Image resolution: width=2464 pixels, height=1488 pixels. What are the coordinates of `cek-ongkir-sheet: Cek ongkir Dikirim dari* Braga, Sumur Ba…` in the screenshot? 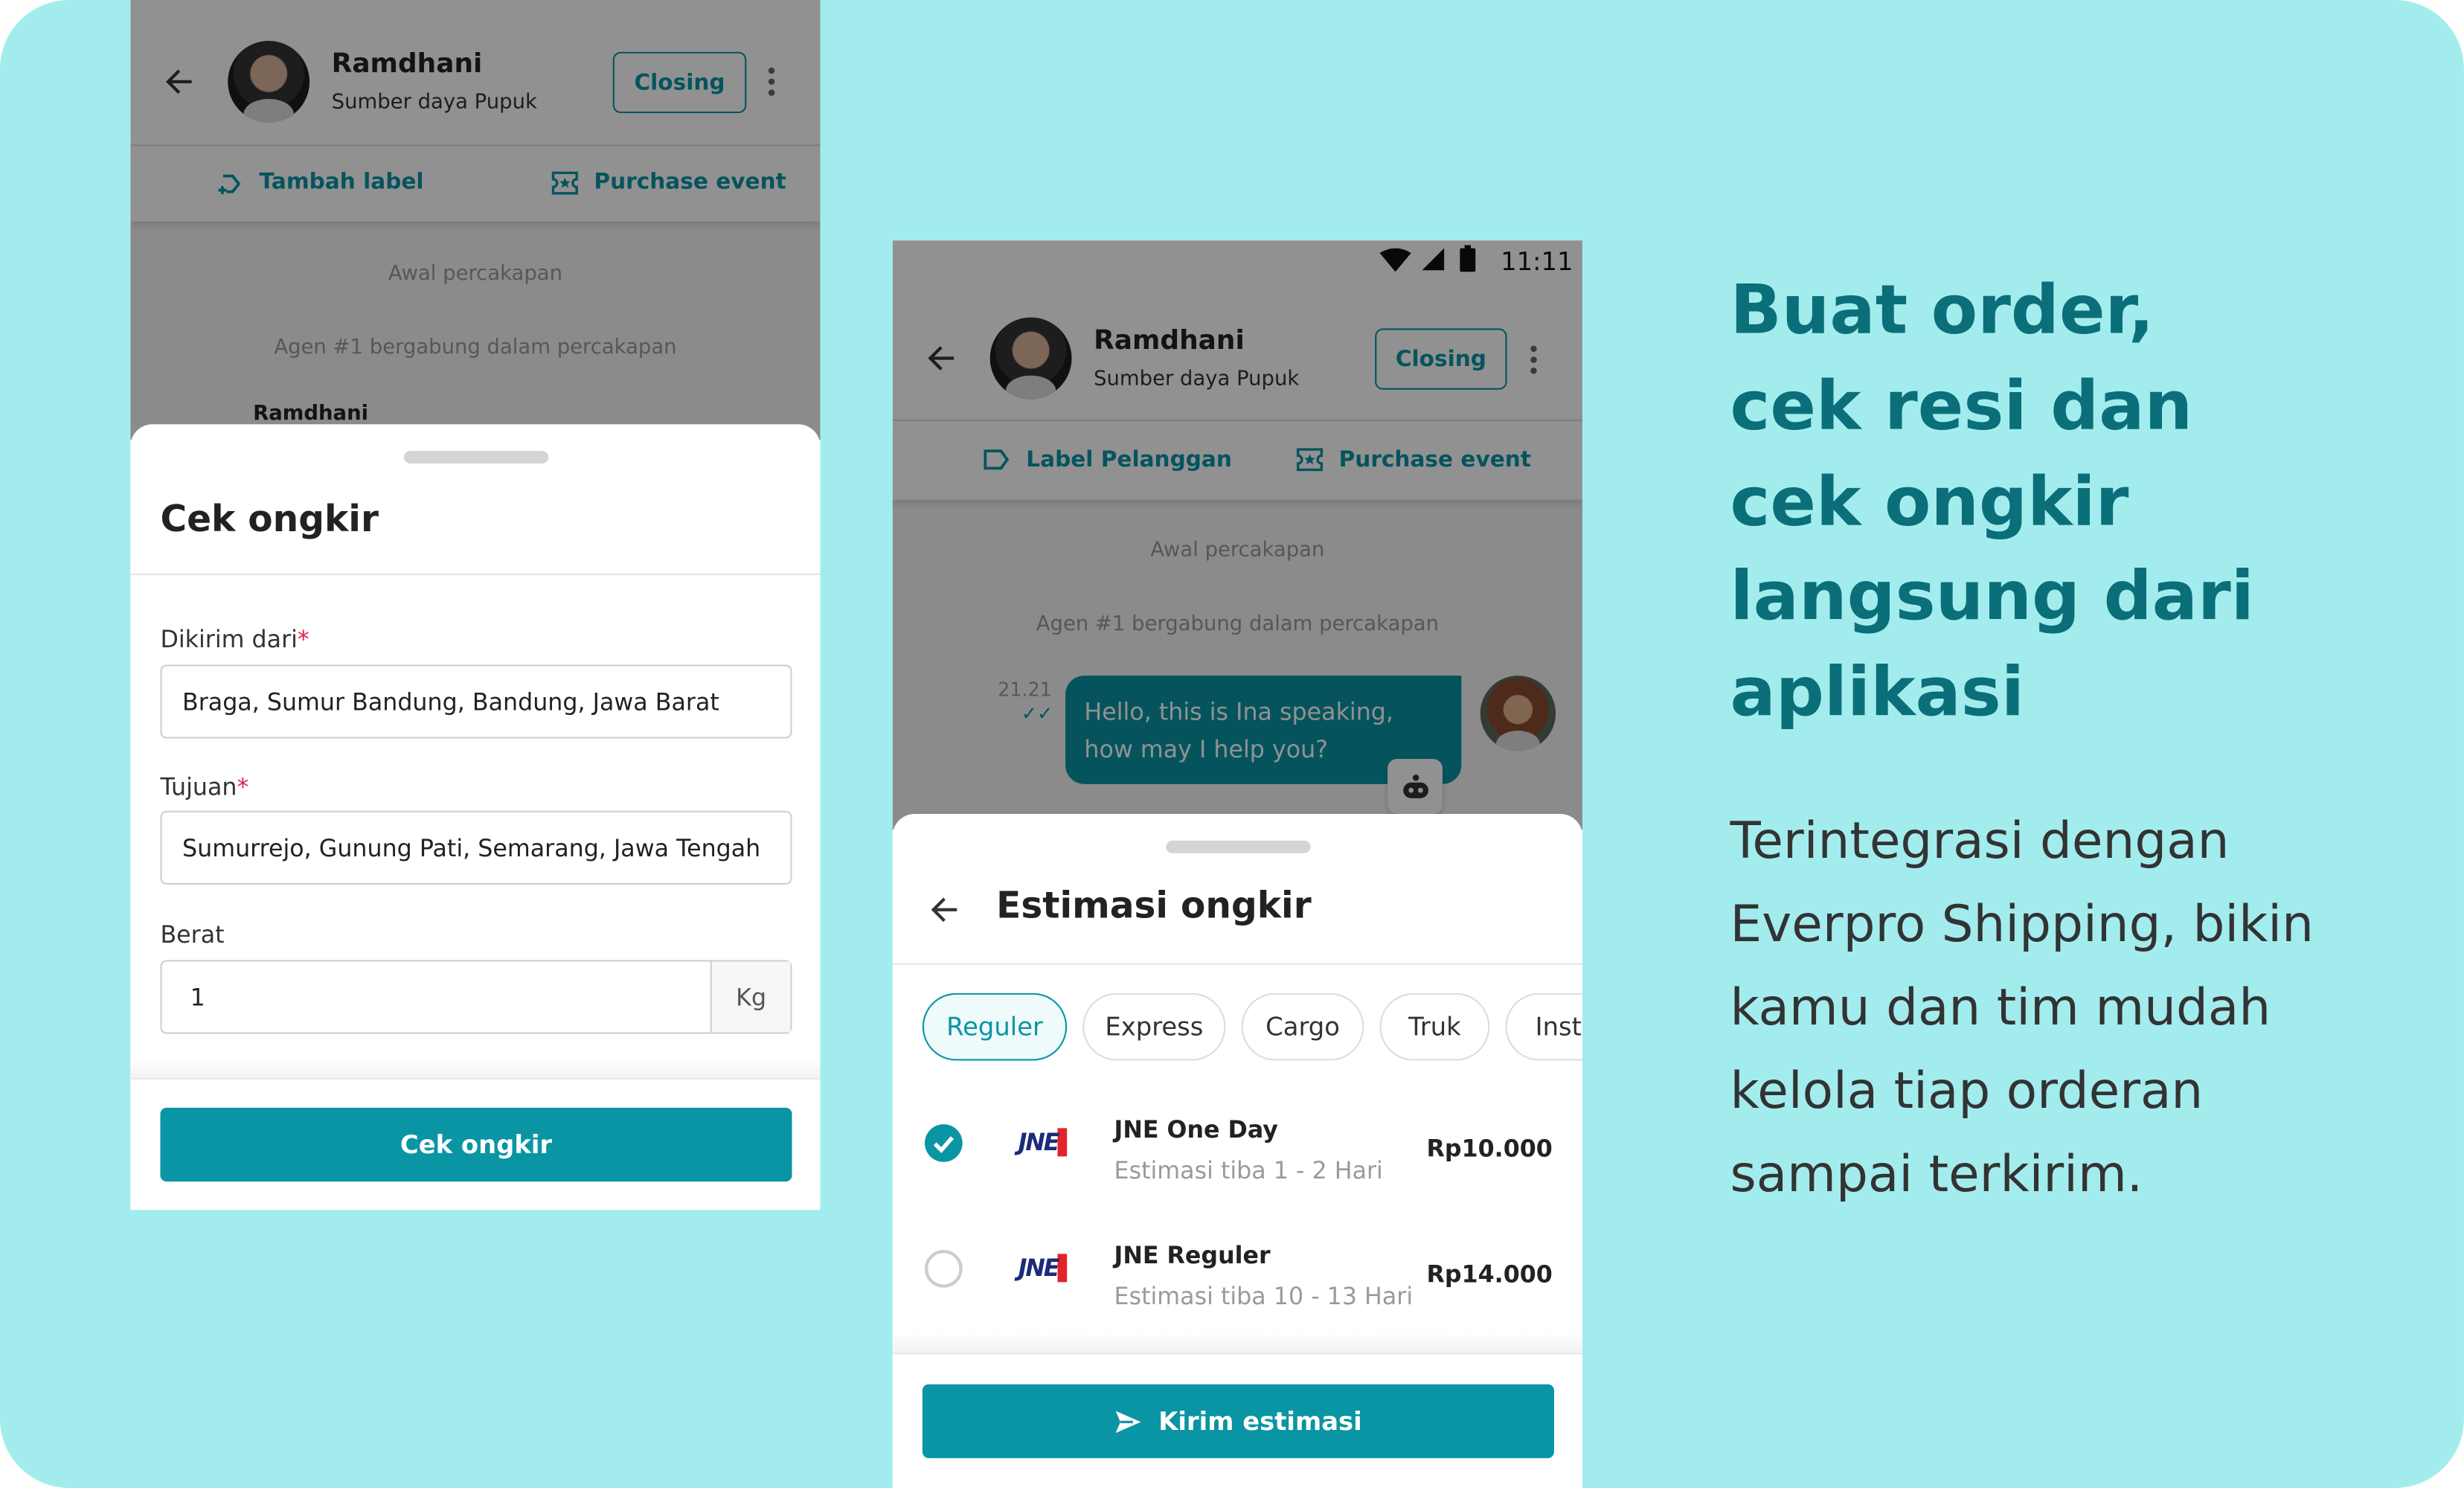 It's located at (475, 817).